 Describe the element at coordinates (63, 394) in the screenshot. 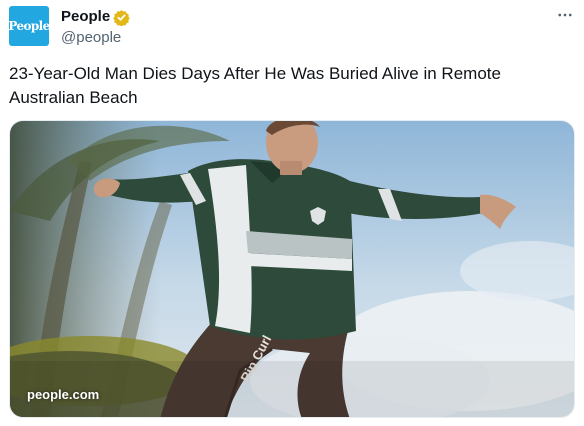

I see `card-domain-label: people.com` at that location.